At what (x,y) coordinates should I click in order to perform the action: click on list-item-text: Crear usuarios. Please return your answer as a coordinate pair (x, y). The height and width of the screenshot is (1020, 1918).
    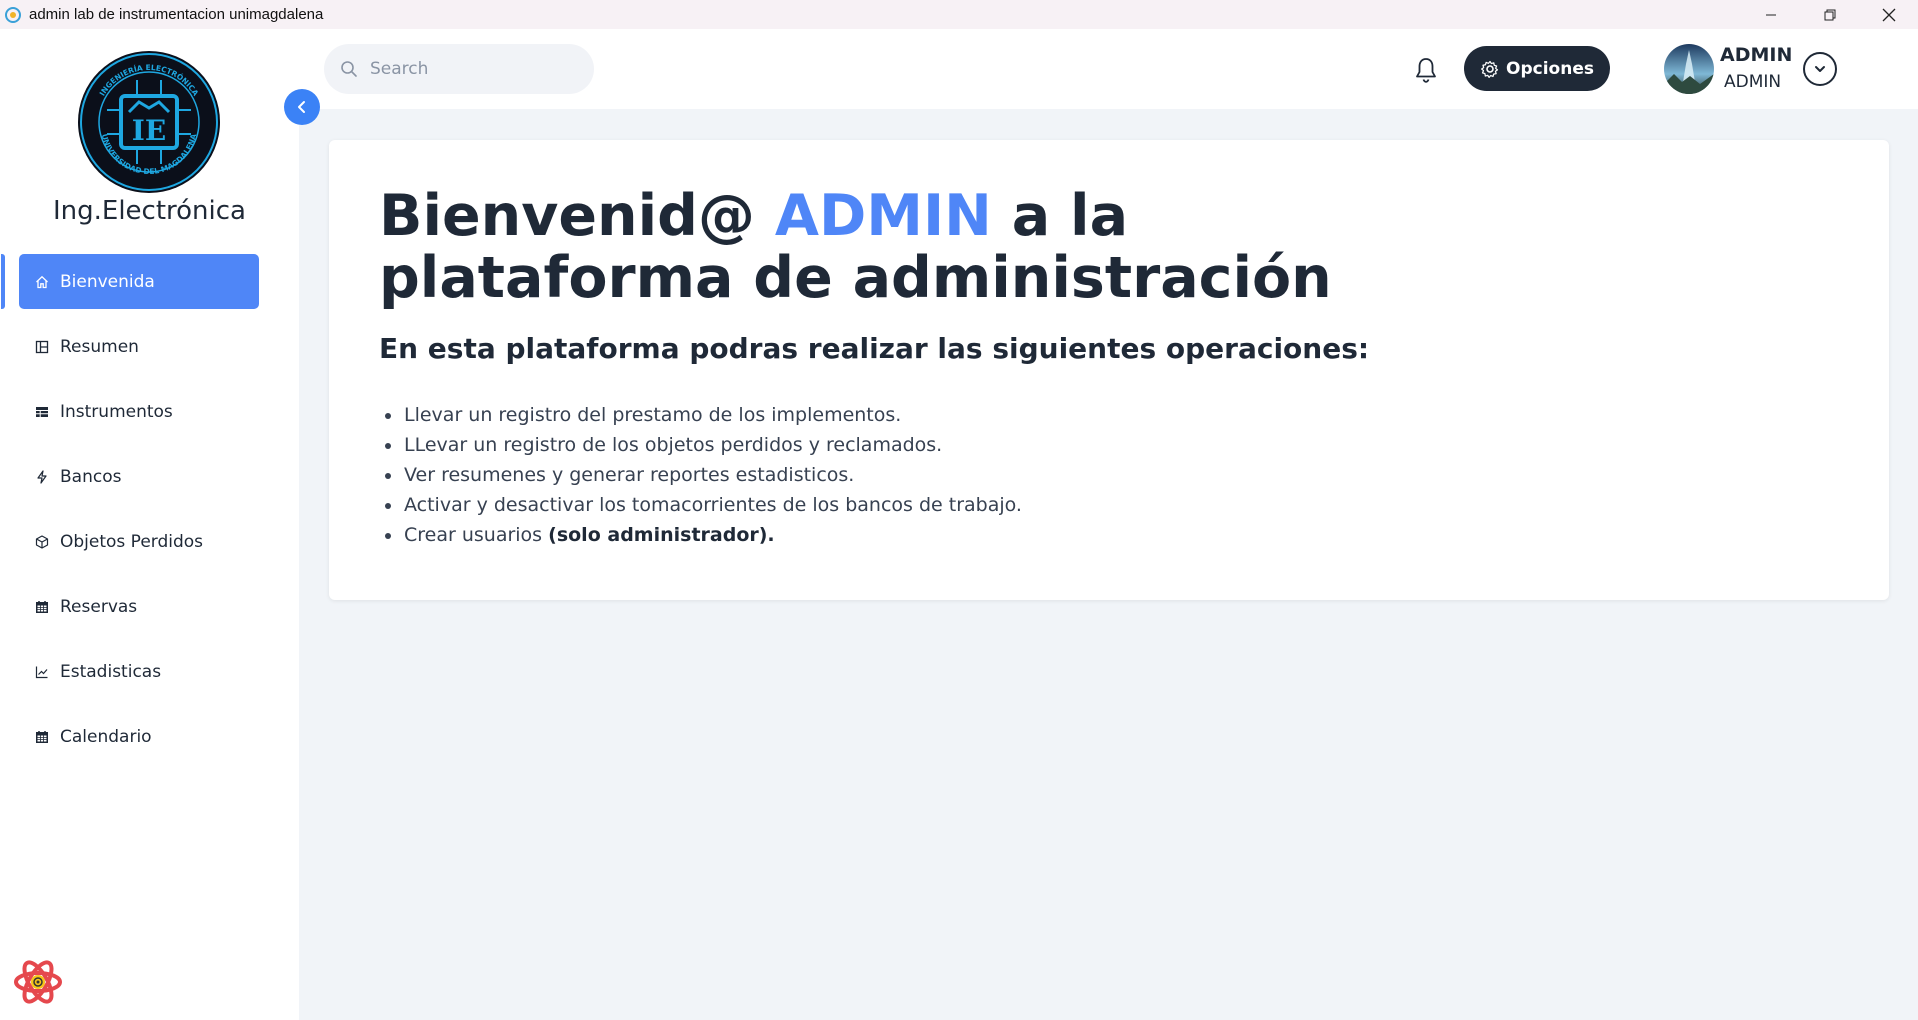
    Looking at the image, I should click on (473, 535).